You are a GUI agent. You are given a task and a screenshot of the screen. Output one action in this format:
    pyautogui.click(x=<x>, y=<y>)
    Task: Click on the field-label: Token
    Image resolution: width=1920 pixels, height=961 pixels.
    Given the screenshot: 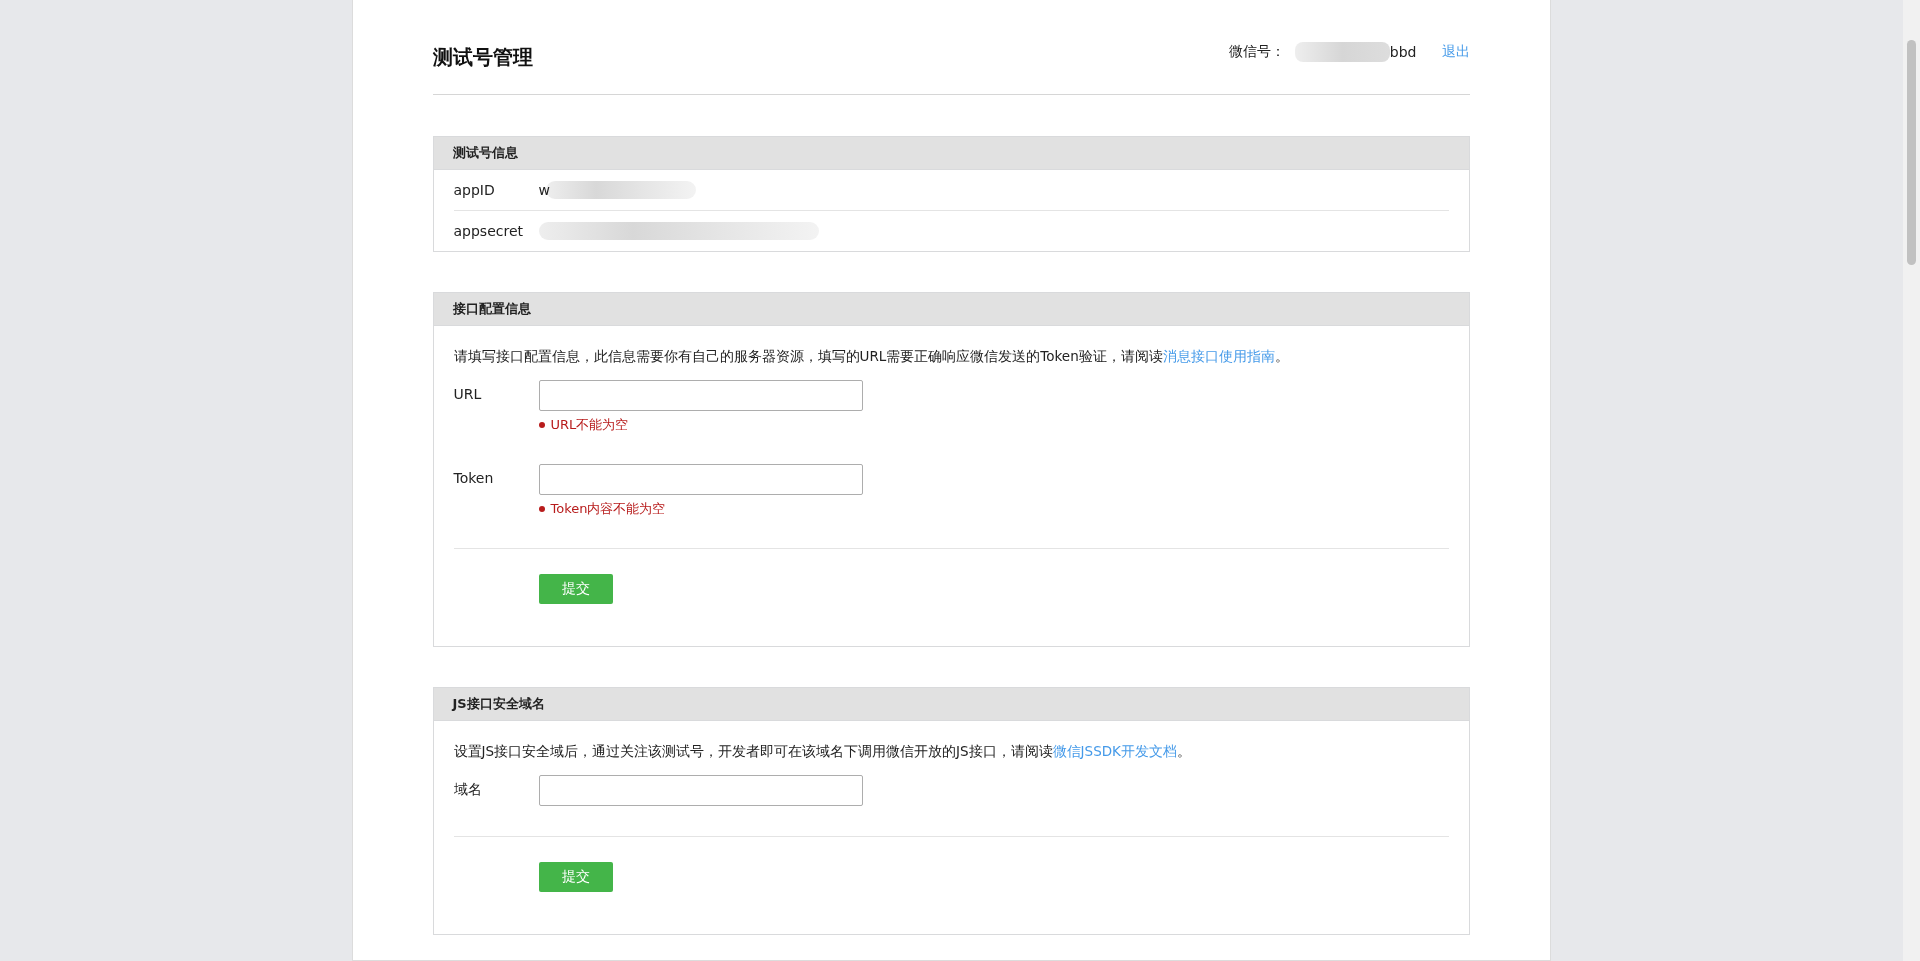 What is the action you would take?
    pyautogui.click(x=474, y=478)
    